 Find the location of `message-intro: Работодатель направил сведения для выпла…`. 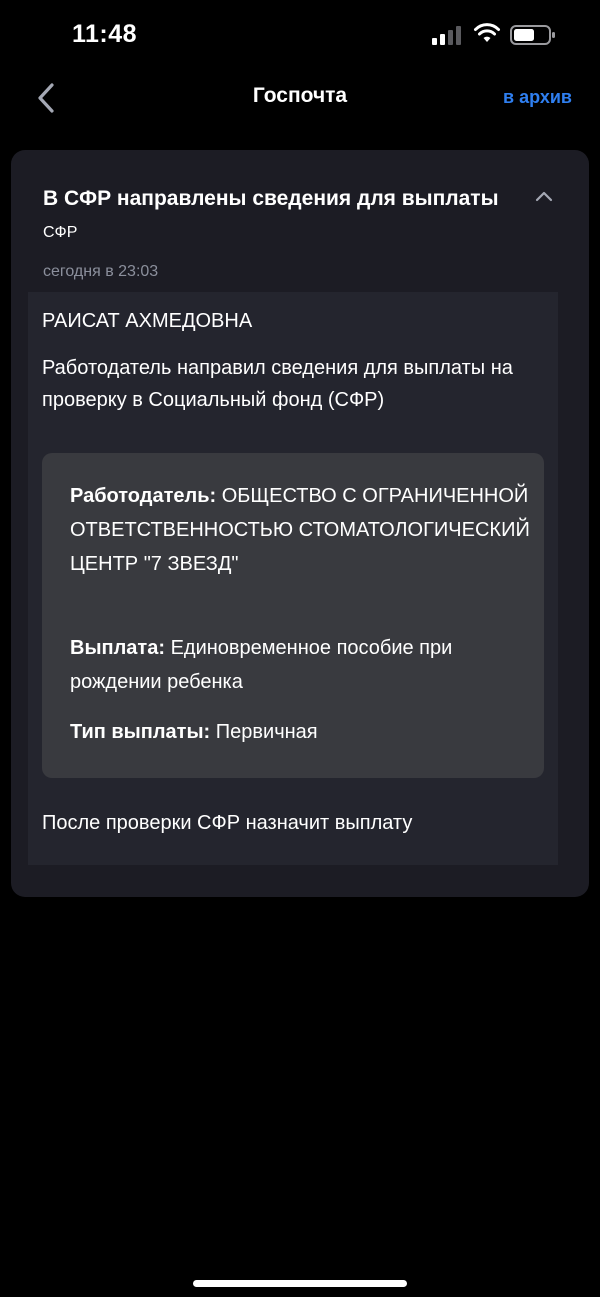

message-intro: Работодатель направил сведения для выпла… is located at coordinates (277, 384).